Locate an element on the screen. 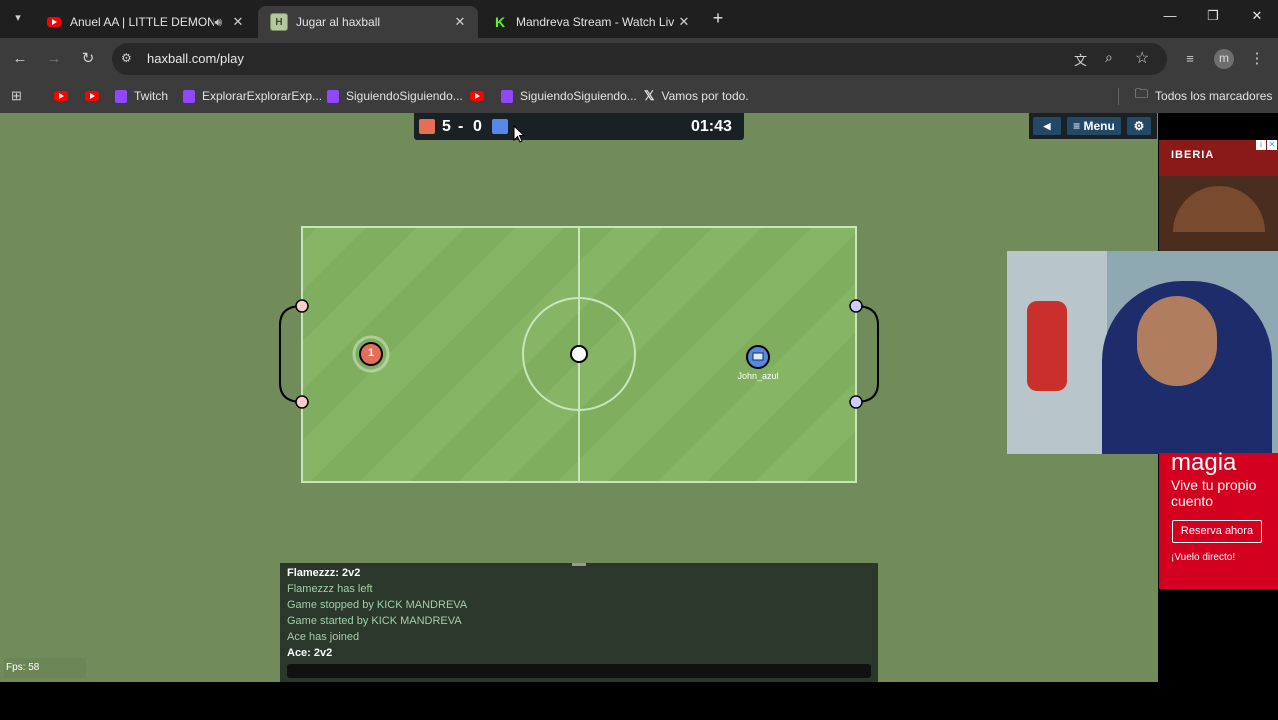 The width and height of the screenshot is (1278, 720). tab-youtube: Anuel AA | LITTLE DEMON 🔊︎ ✕ is located at coordinates (145, 22).